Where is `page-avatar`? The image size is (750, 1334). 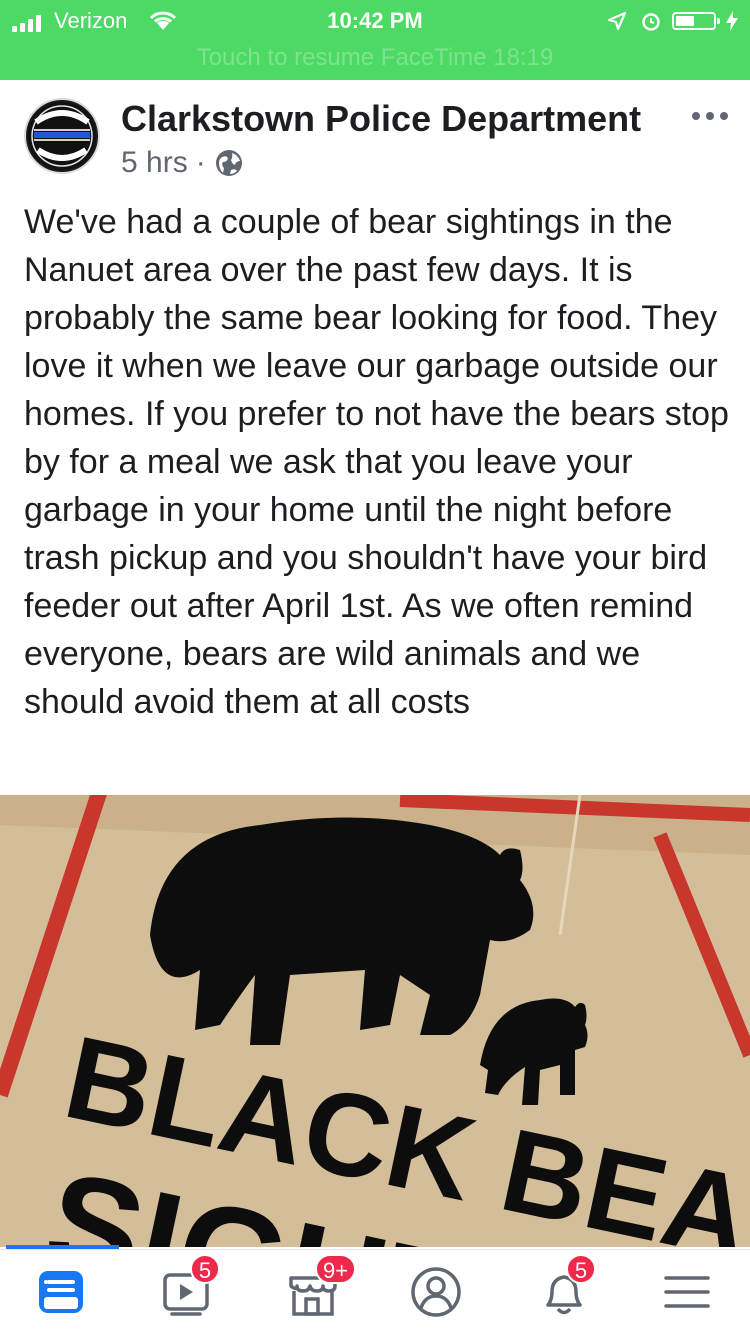
page-avatar is located at coordinates (62, 136).